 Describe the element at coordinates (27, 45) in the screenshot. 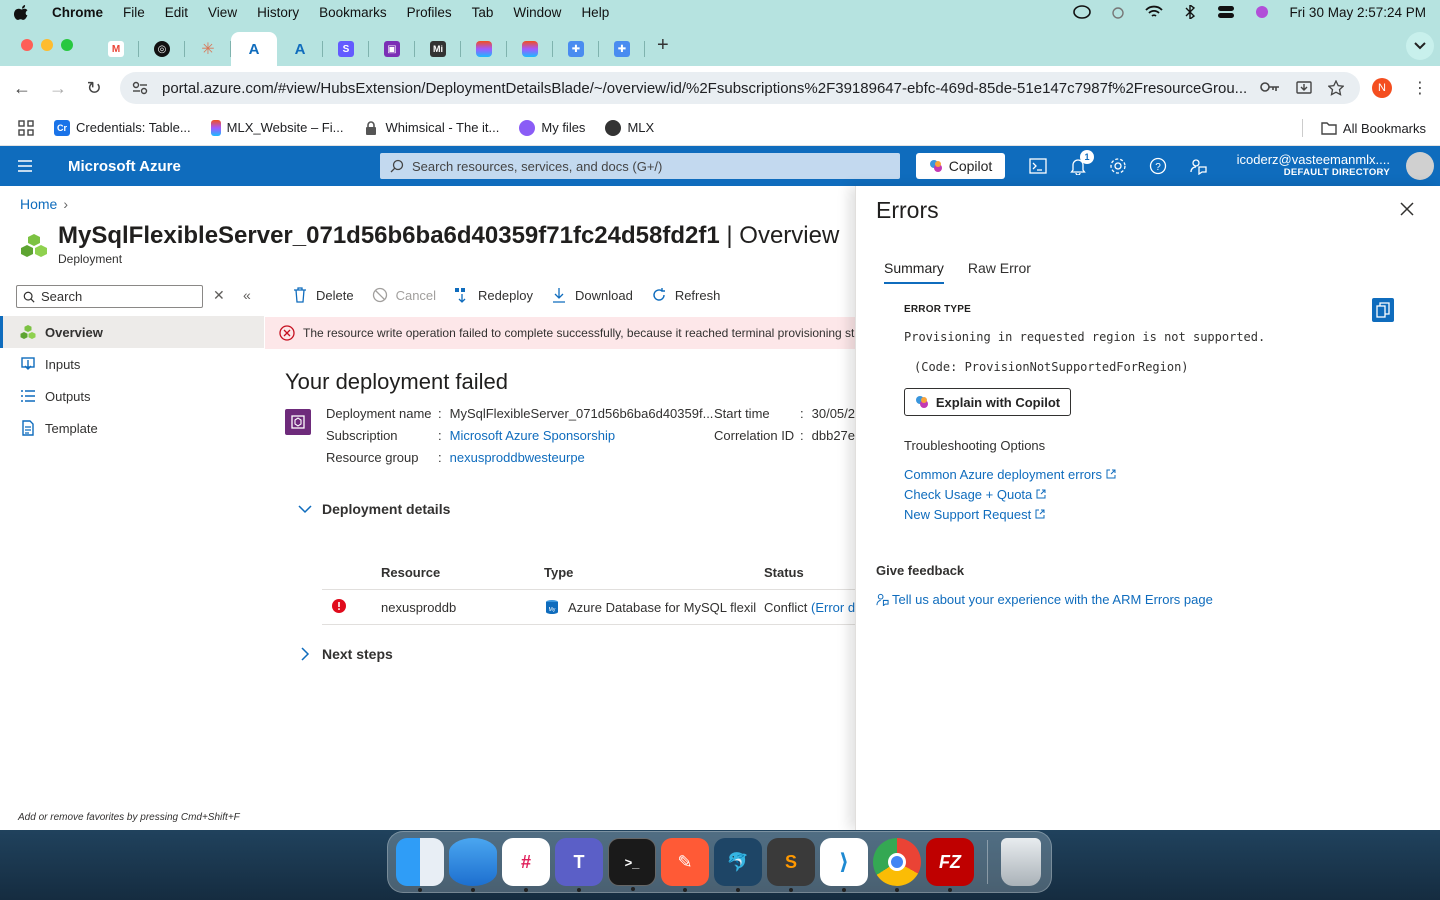

I see `close-window-button` at that location.